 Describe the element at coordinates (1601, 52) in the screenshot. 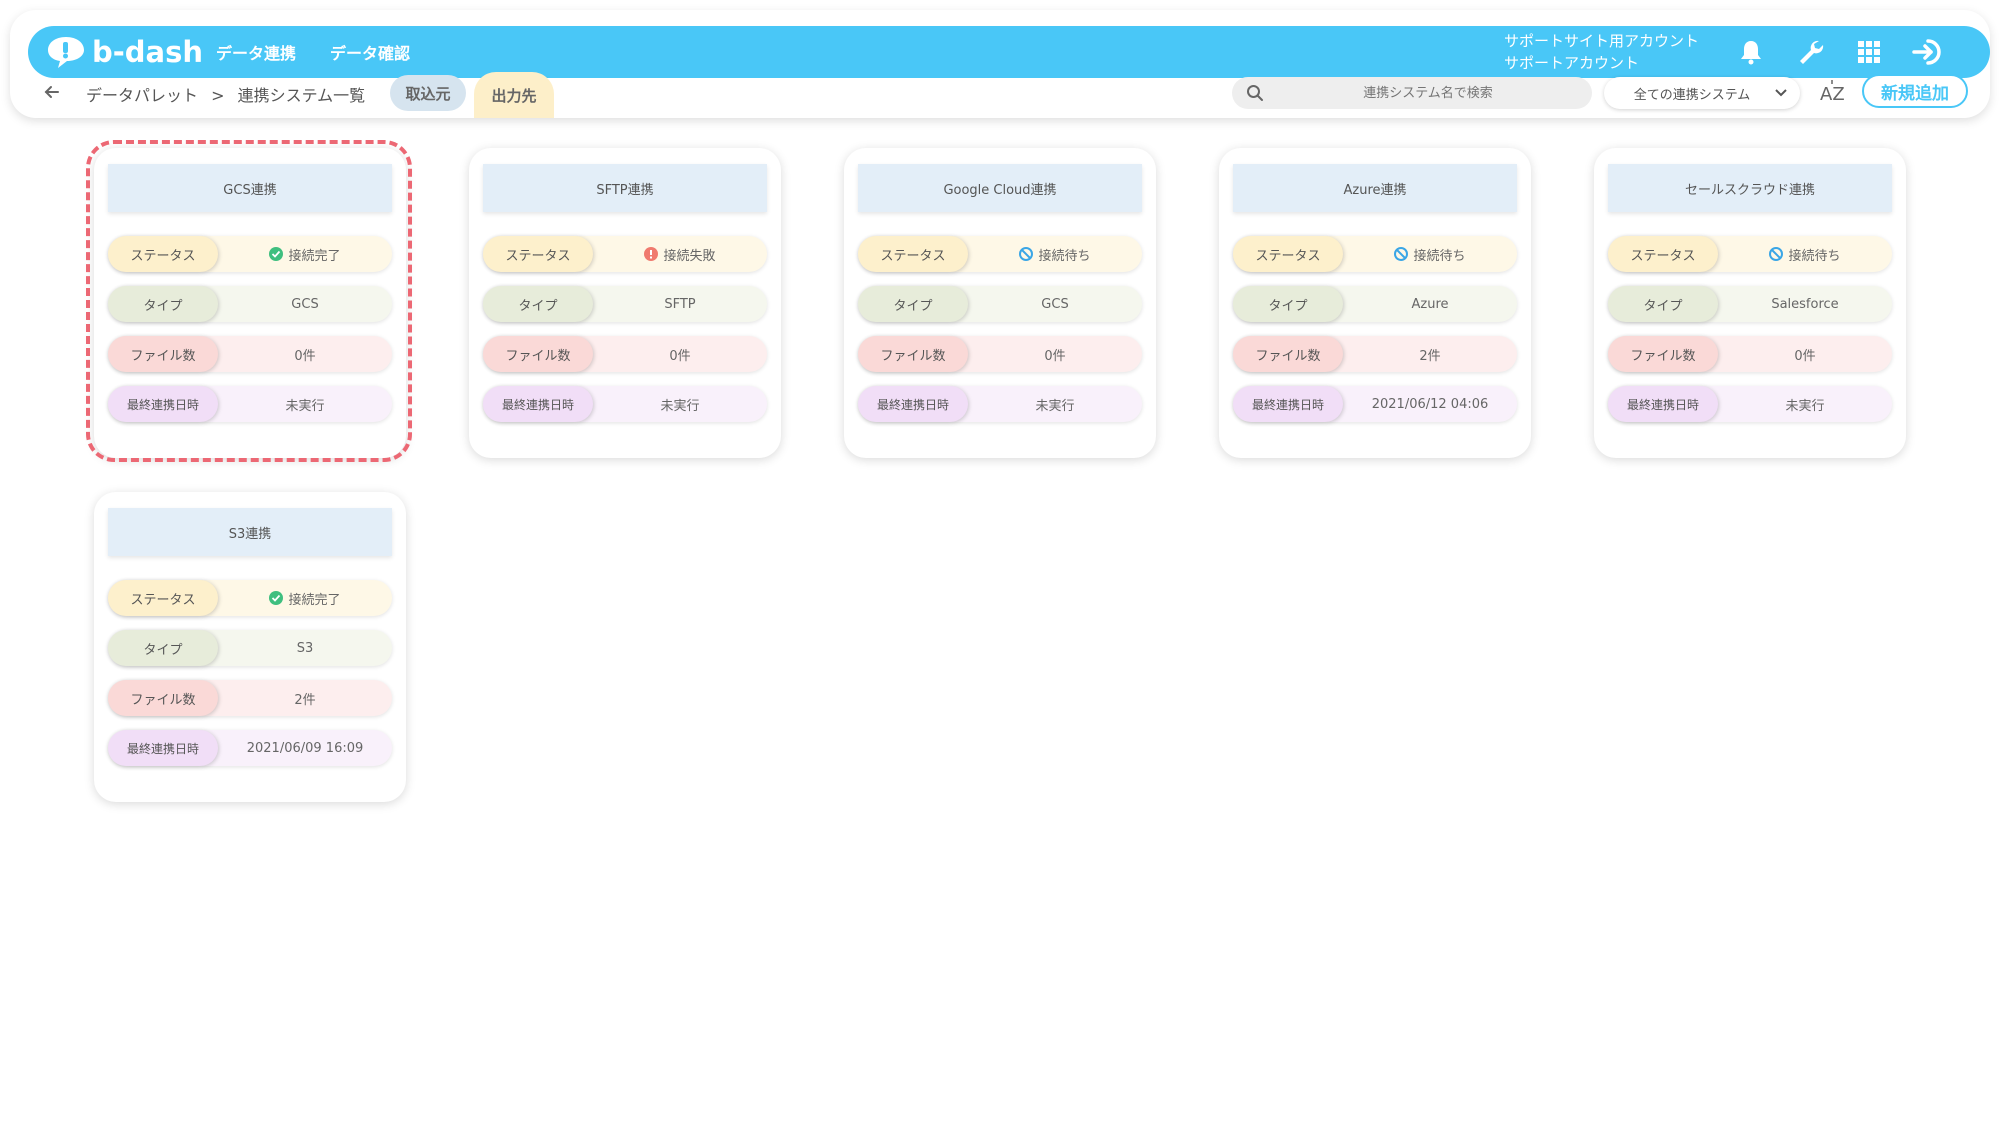

I see `account-info: サポートサイト用アカウント サポートアカウント` at that location.